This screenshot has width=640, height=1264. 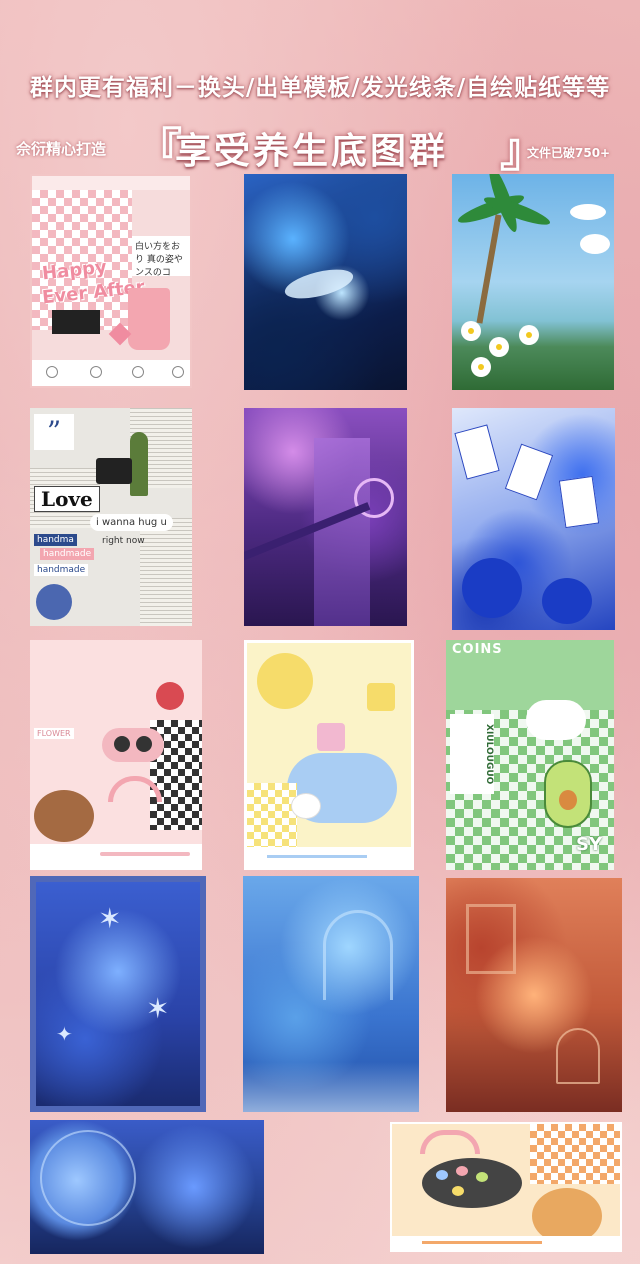 What do you see at coordinates (329, 755) in the screenshot?
I see `wallpaper-thumb-yellow-puzzle` at bounding box center [329, 755].